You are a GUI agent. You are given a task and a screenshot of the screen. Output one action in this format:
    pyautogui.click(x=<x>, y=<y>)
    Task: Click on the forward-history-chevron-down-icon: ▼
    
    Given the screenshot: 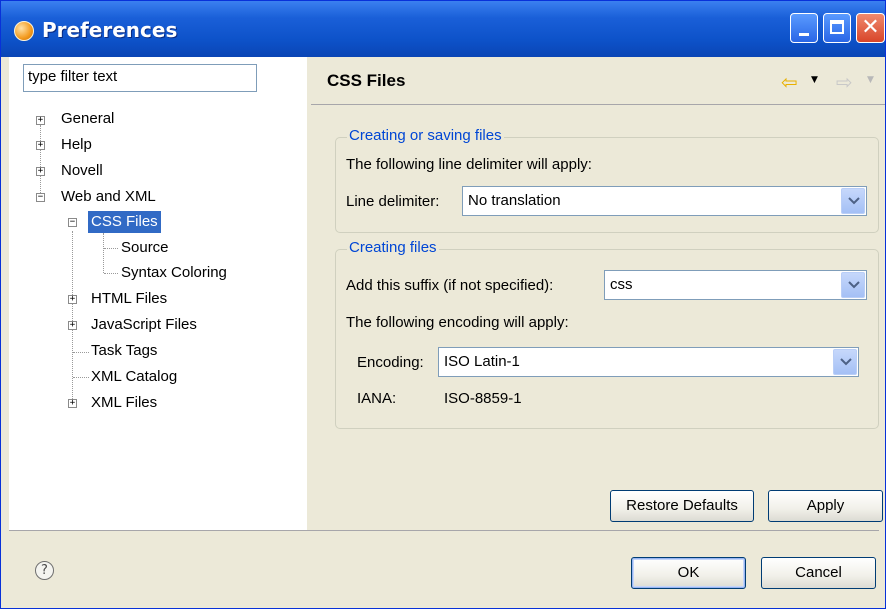 What is the action you would take?
    pyautogui.click(x=870, y=80)
    